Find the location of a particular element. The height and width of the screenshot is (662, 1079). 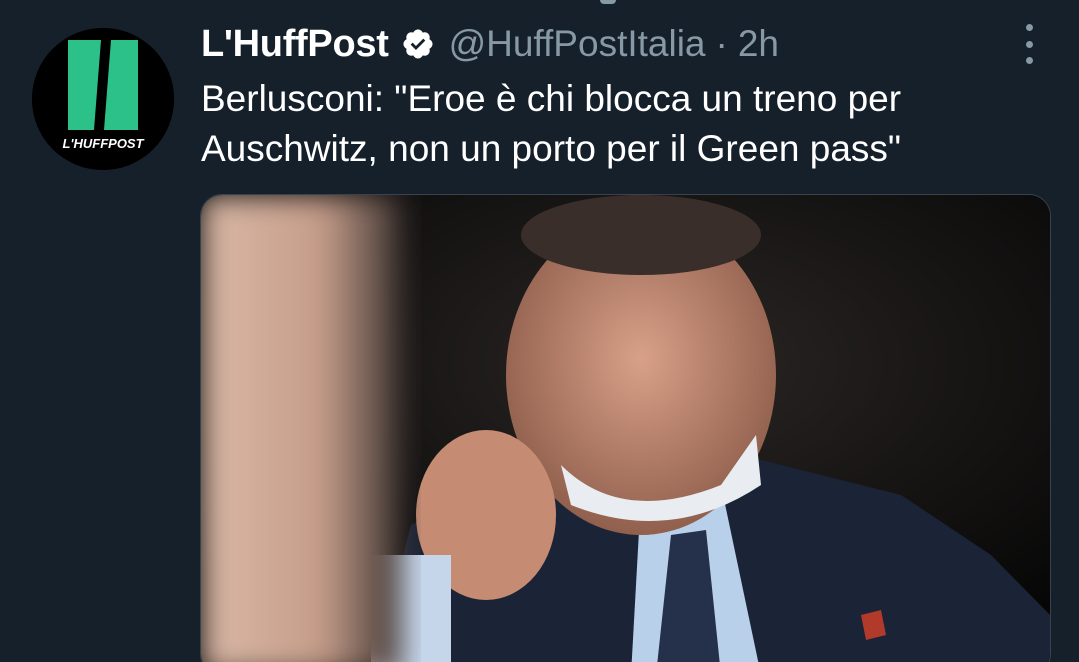

tweet-header: L'HuffPost @HuffPostItalia · 2h is located at coordinates (490, 44).